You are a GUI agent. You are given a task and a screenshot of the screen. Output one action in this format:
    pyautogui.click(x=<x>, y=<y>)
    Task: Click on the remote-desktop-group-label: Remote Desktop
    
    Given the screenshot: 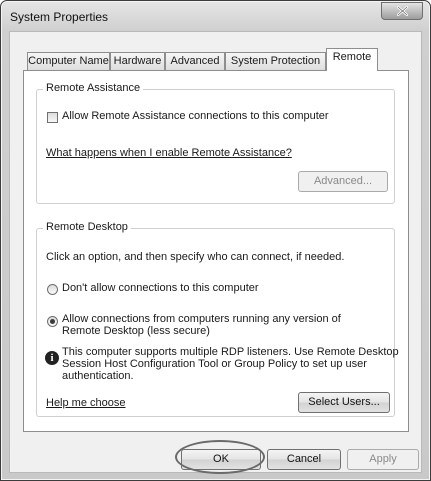 What is the action you would take?
    pyautogui.click(x=87, y=227)
    